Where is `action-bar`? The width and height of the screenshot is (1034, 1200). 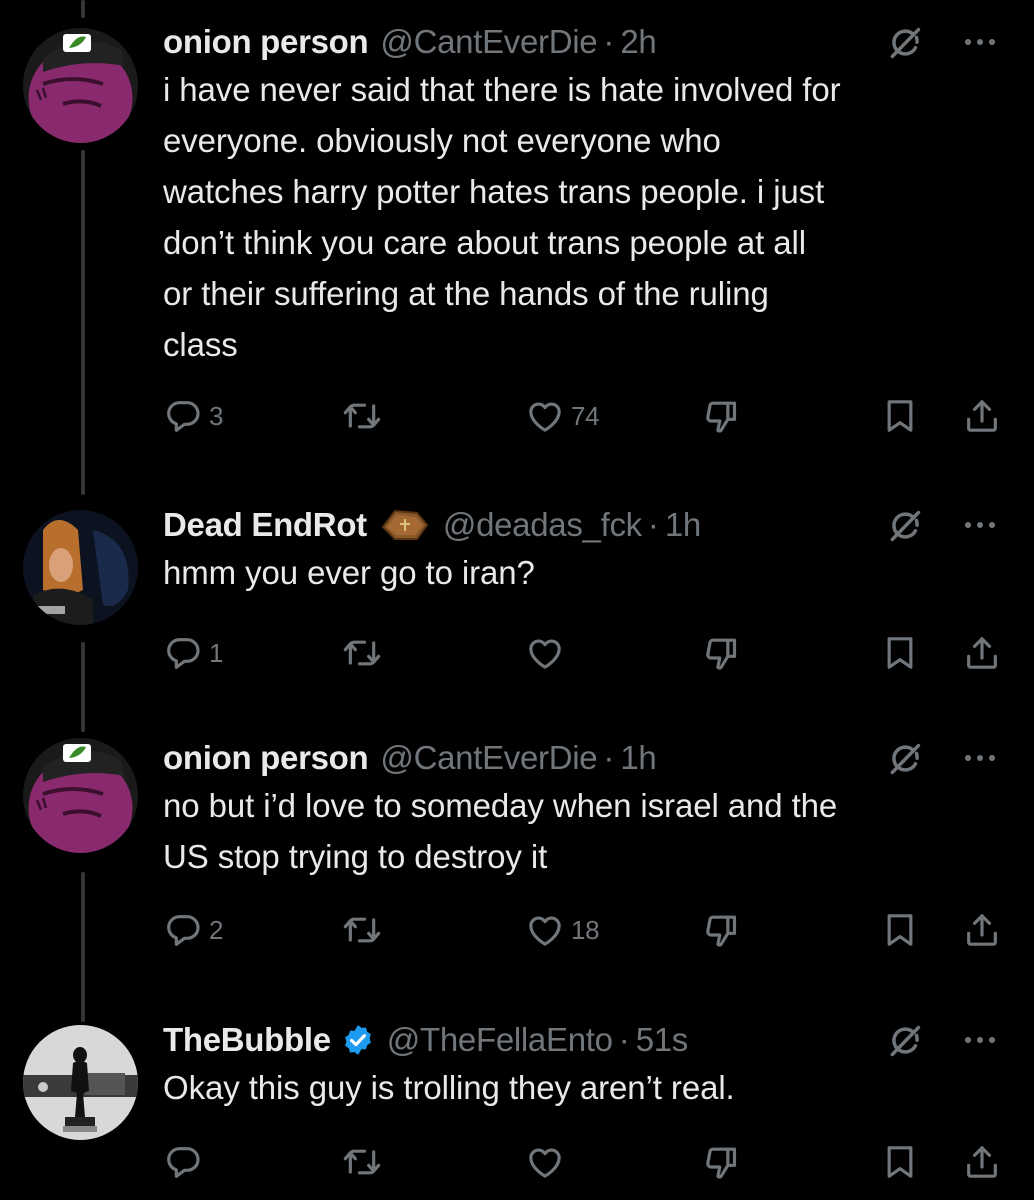 action-bar is located at coordinates (517, 1162).